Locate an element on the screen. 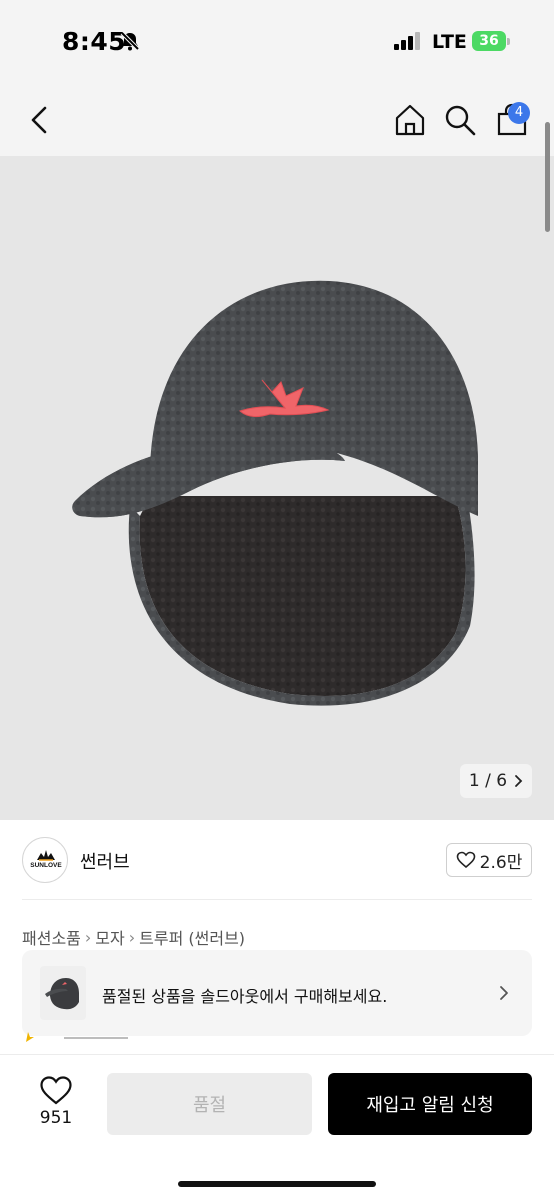 The image size is (554, 1200). breadcrumb: 패션소품 › 모자 › 트루퍼 (썬러브) is located at coordinates (133, 937).